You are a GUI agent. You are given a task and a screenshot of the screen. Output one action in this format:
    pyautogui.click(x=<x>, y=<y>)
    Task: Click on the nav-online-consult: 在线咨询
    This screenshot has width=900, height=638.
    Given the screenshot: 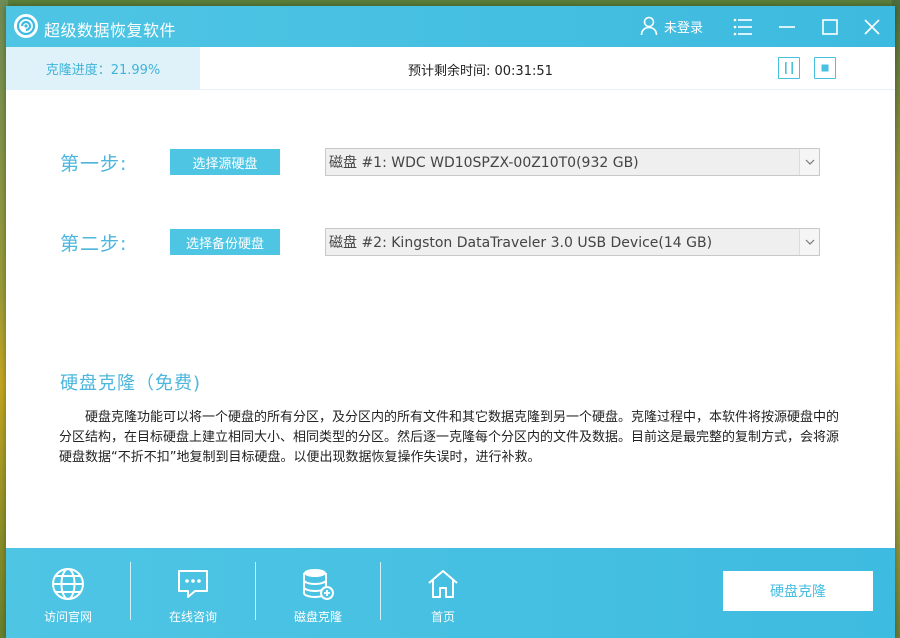 What is the action you would take?
    pyautogui.click(x=193, y=593)
    